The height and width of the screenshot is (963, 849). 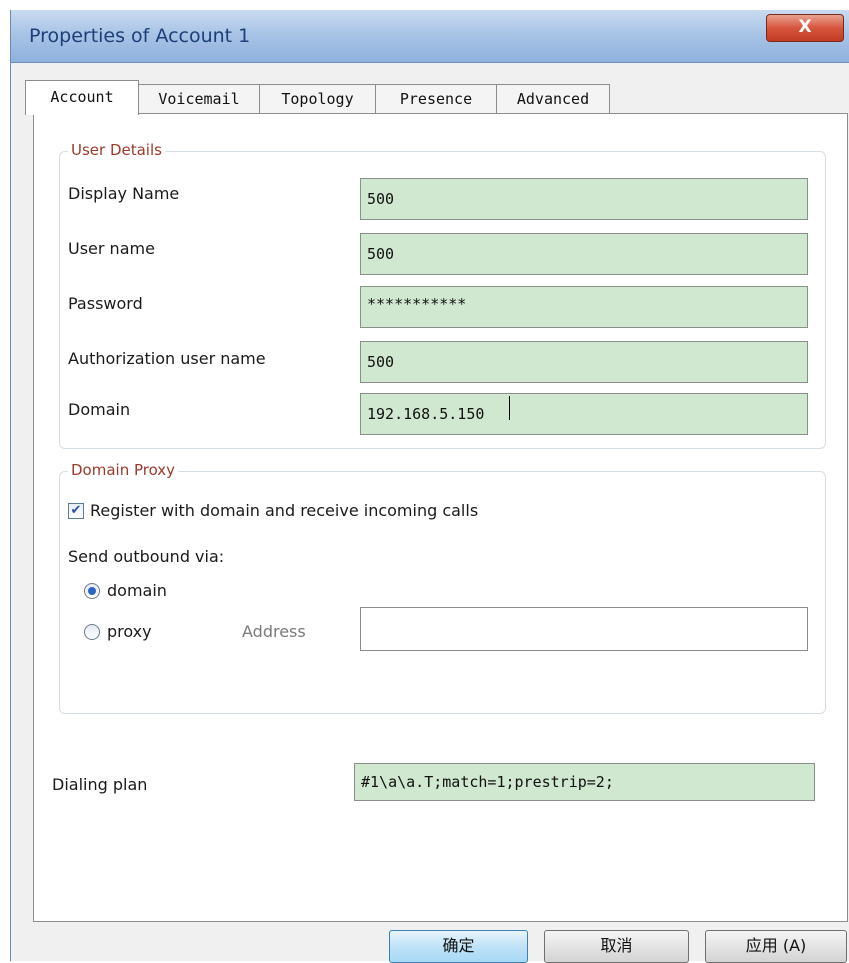 What do you see at coordinates (317, 99) in the screenshot?
I see `tab-topology: Topology` at bounding box center [317, 99].